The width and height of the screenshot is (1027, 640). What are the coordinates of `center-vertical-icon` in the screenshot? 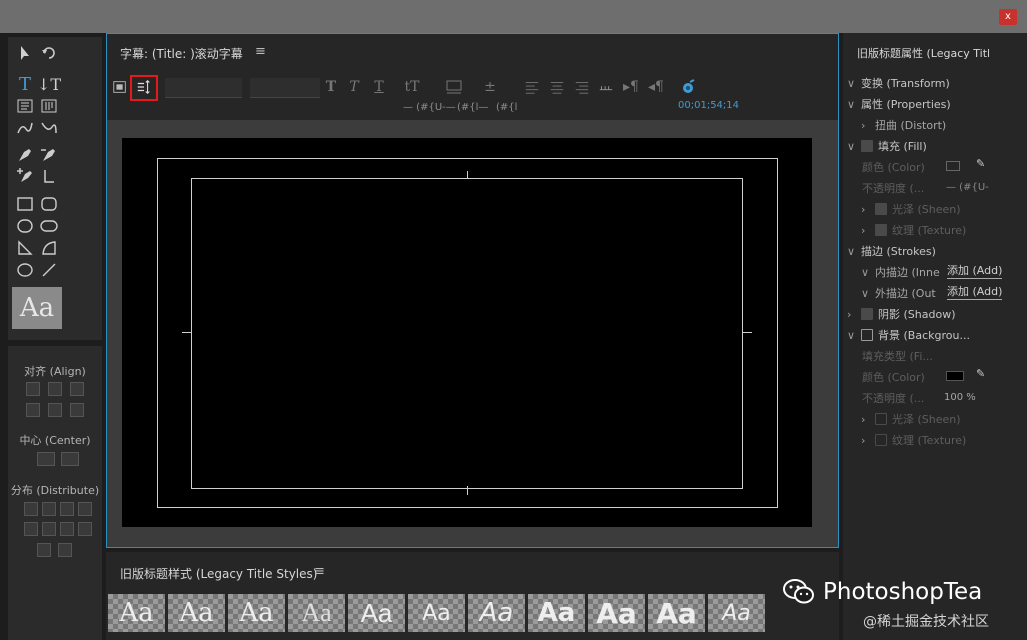 It's located at (70, 459).